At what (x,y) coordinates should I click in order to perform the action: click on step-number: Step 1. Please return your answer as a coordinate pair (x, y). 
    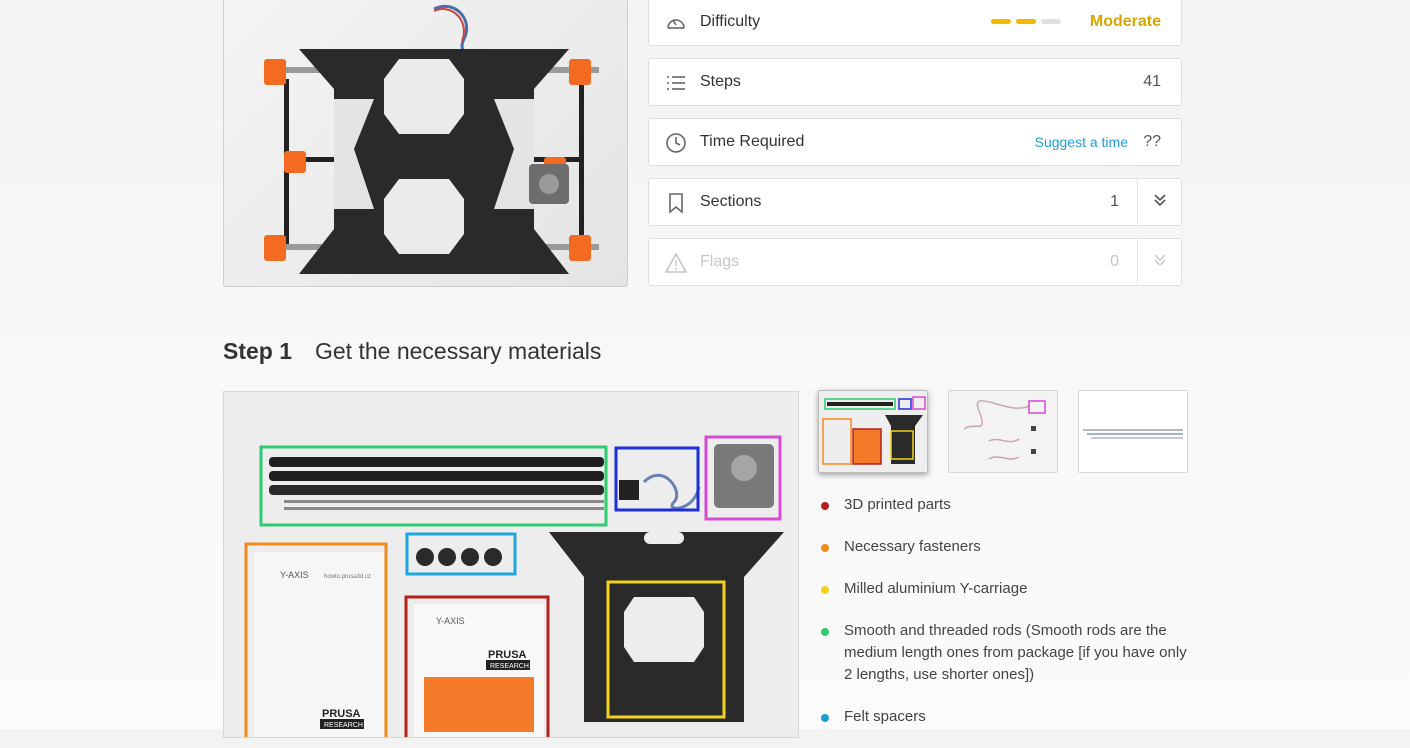
    Looking at the image, I should click on (258, 351).